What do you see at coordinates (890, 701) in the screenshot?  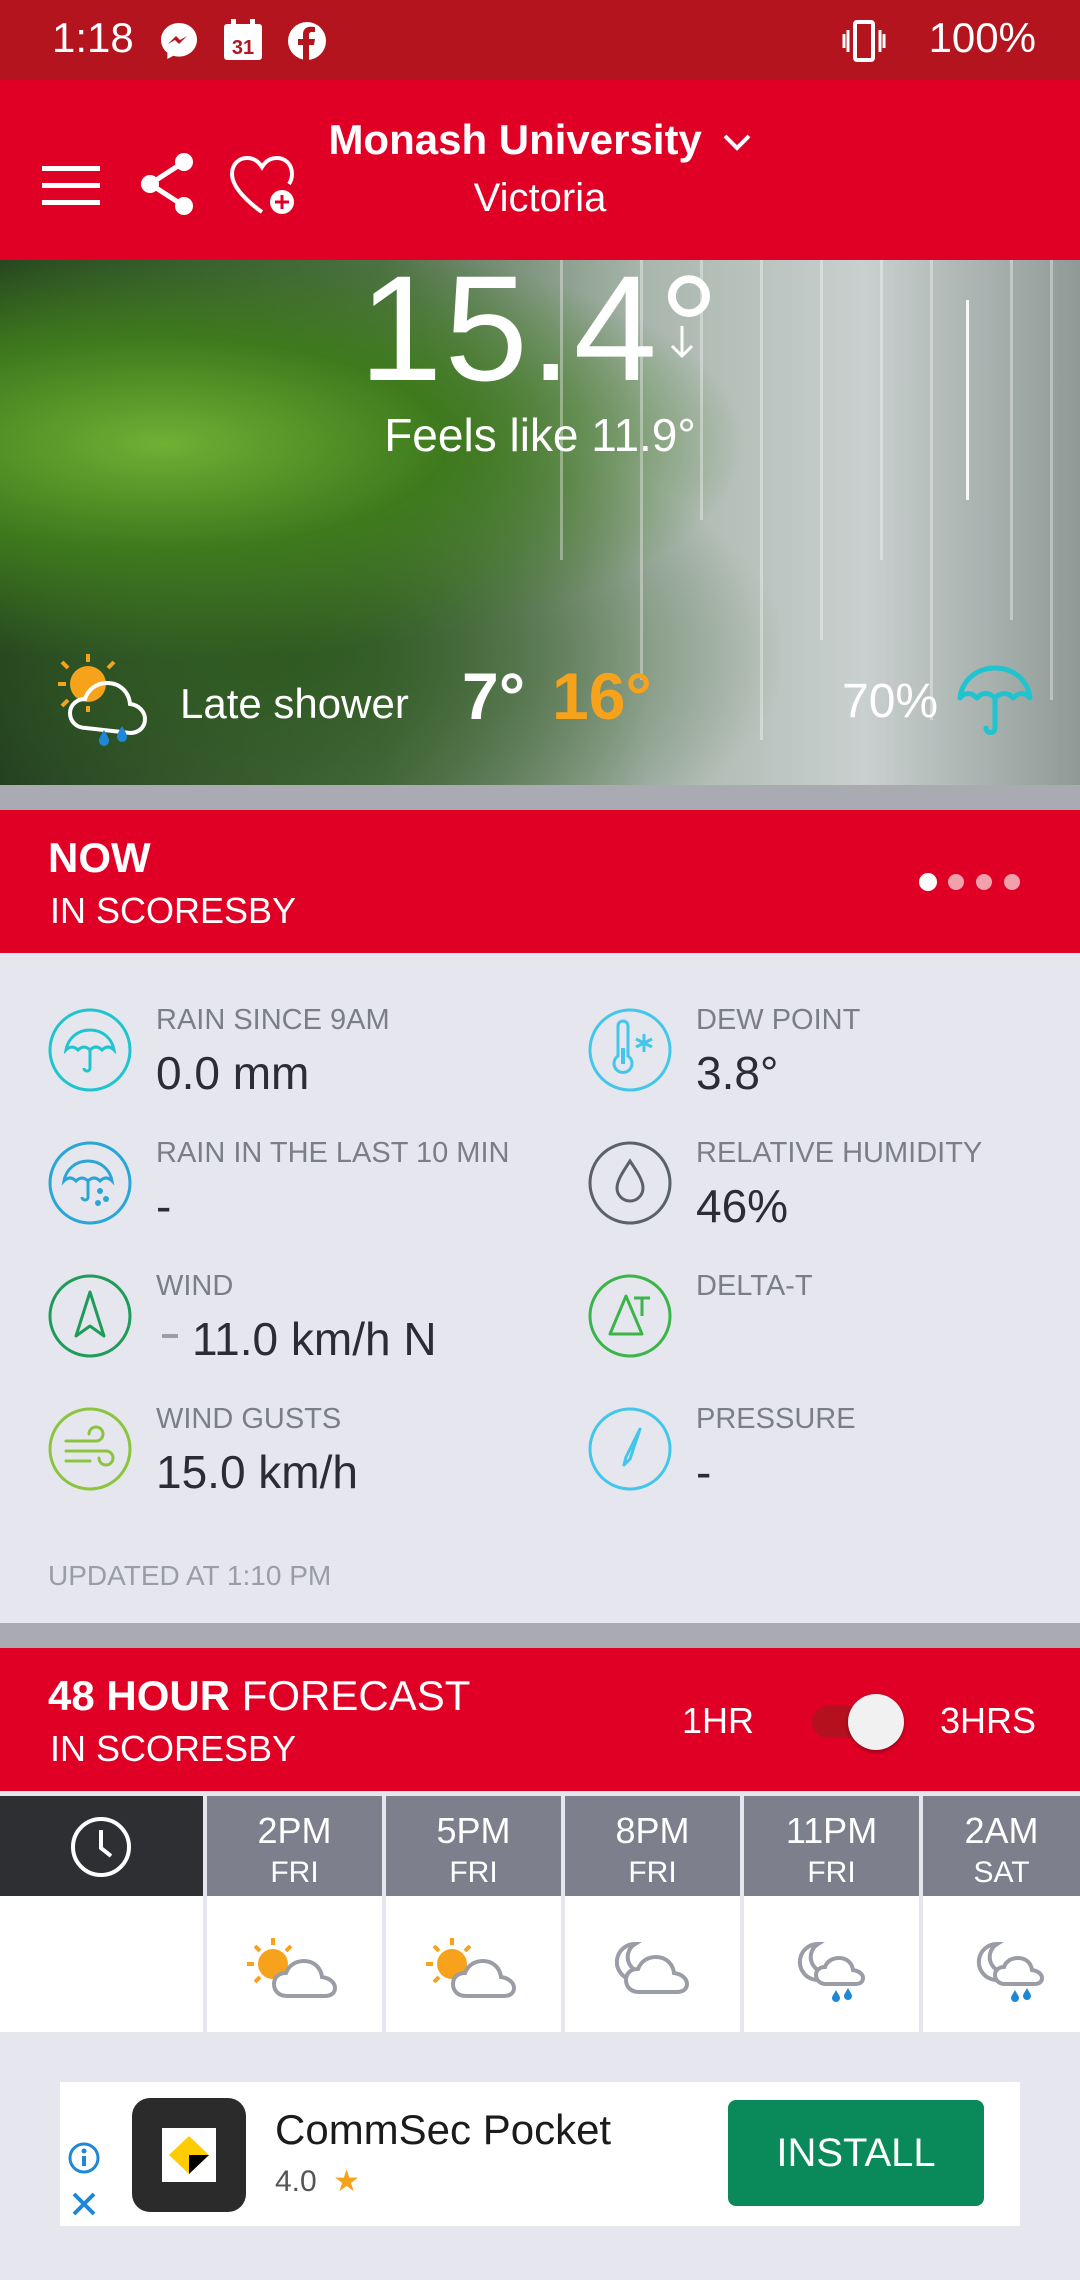 I see `rain-chance: 70%` at bounding box center [890, 701].